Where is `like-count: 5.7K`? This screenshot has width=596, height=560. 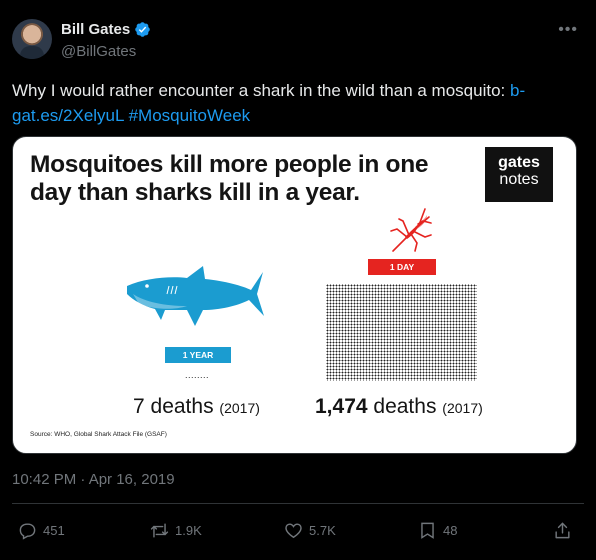
like-count: 5.7K is located at coordinates (322, 530).